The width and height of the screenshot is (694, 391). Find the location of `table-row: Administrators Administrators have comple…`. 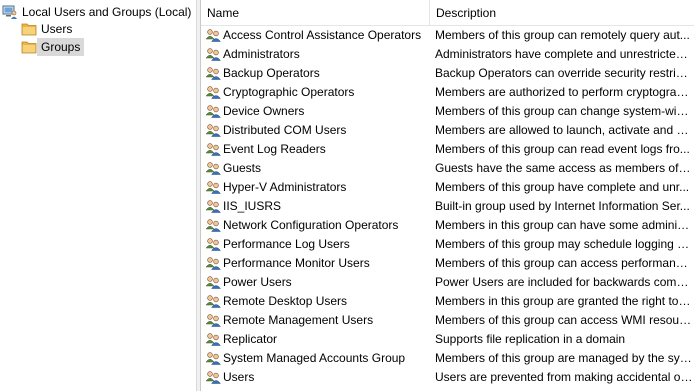

table-row: Administrators Administrators have comple… is located at coordinates (447, 54).